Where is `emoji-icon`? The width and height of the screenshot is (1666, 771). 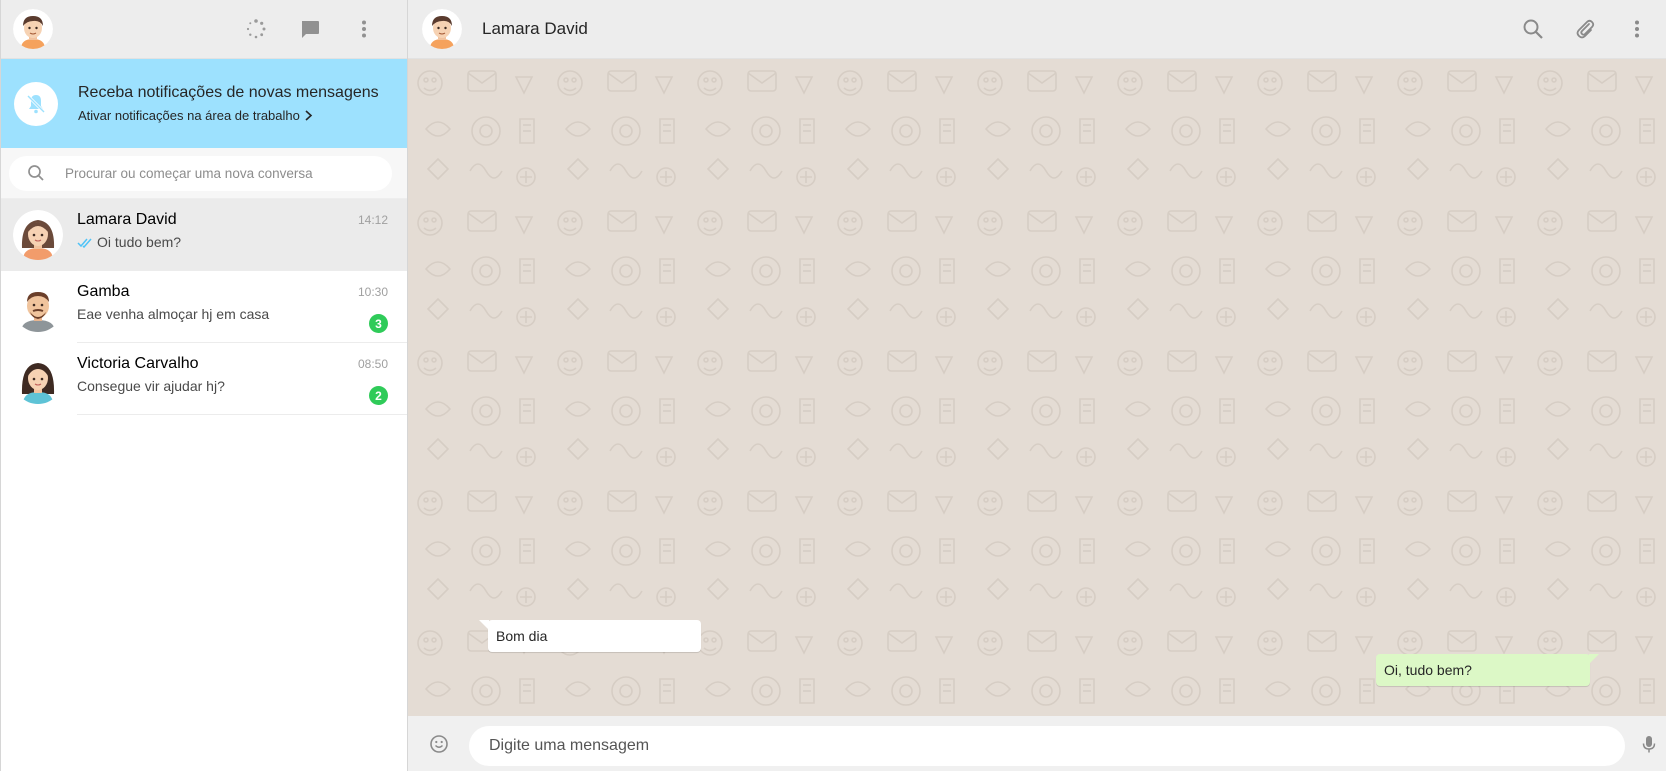 emoji-icon is located at coordinates (439, 744).